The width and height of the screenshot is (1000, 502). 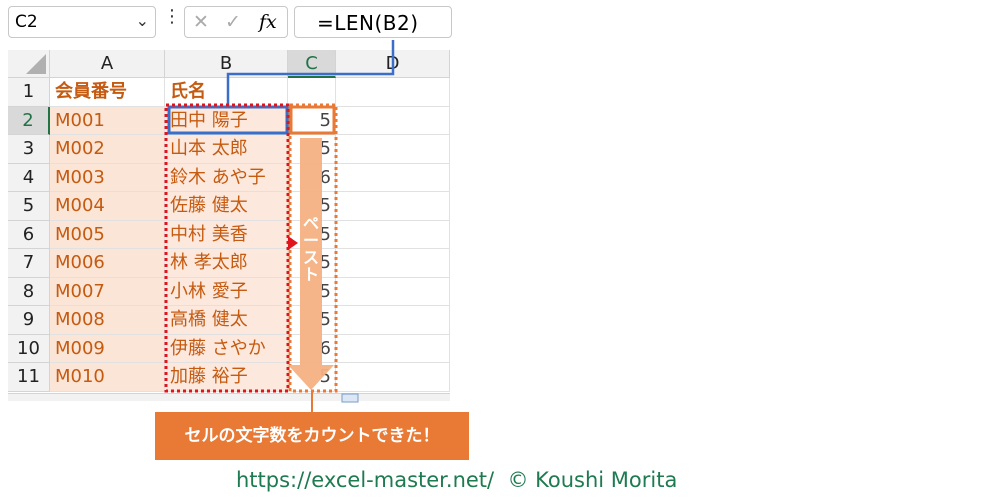 I want to click on source-range-dotted, so click(x=227, y=248).